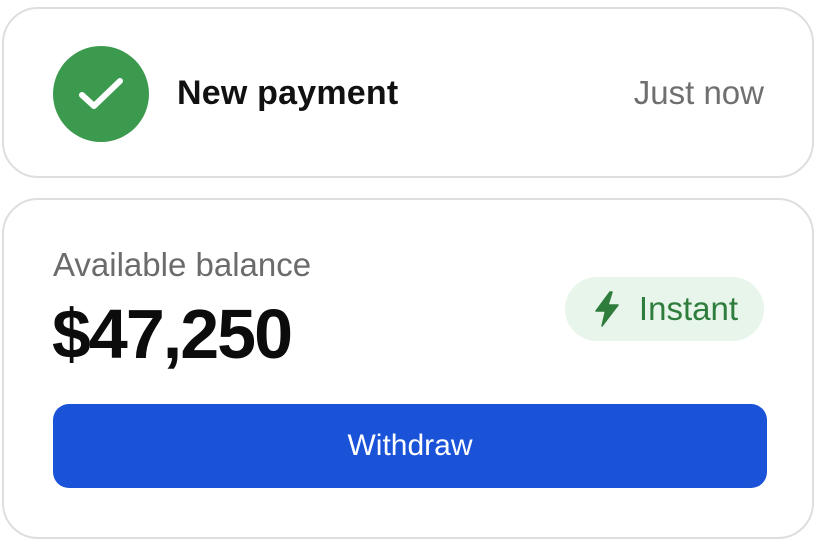 The width and height of the screenshot is (816, 544). Describe the element at coordinates (607, 309) in the screenshot. I see `lightning-icon` at that location.